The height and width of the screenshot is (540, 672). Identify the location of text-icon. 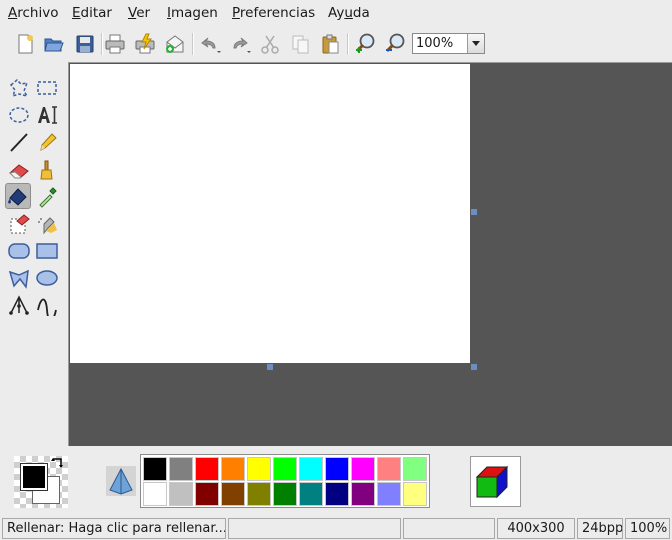
(47, 115).